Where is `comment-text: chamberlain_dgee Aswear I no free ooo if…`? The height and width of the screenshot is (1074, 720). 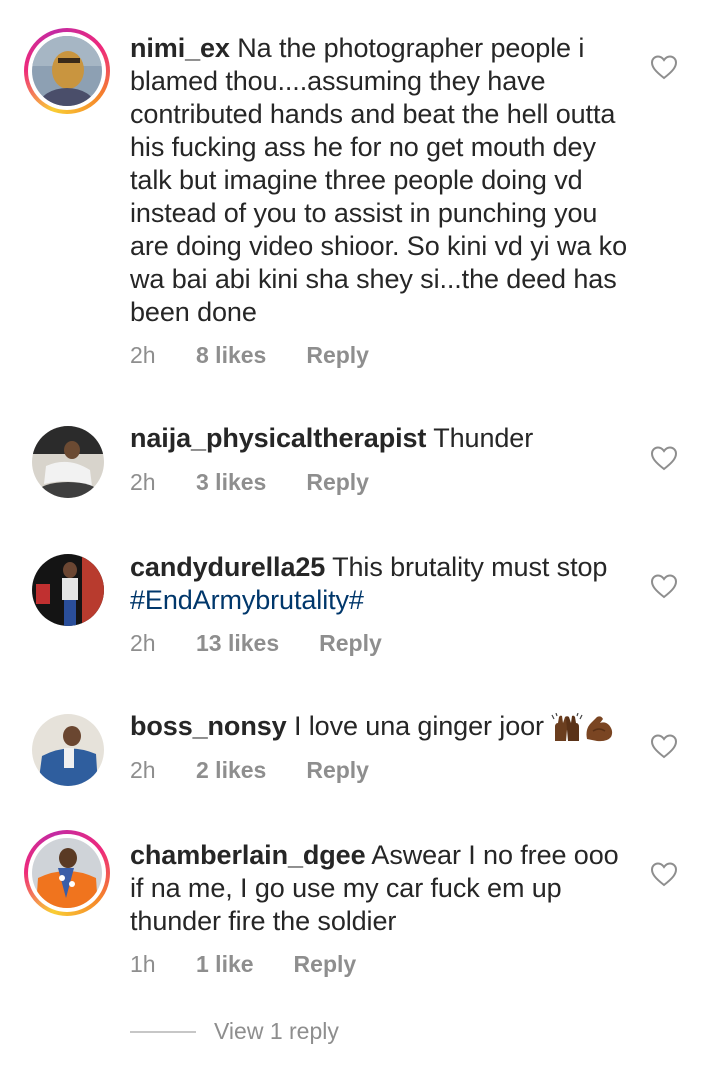
comment-text: chamberlain_dgee Aswear I no free ooo if… is located at coordinates (380, 888).